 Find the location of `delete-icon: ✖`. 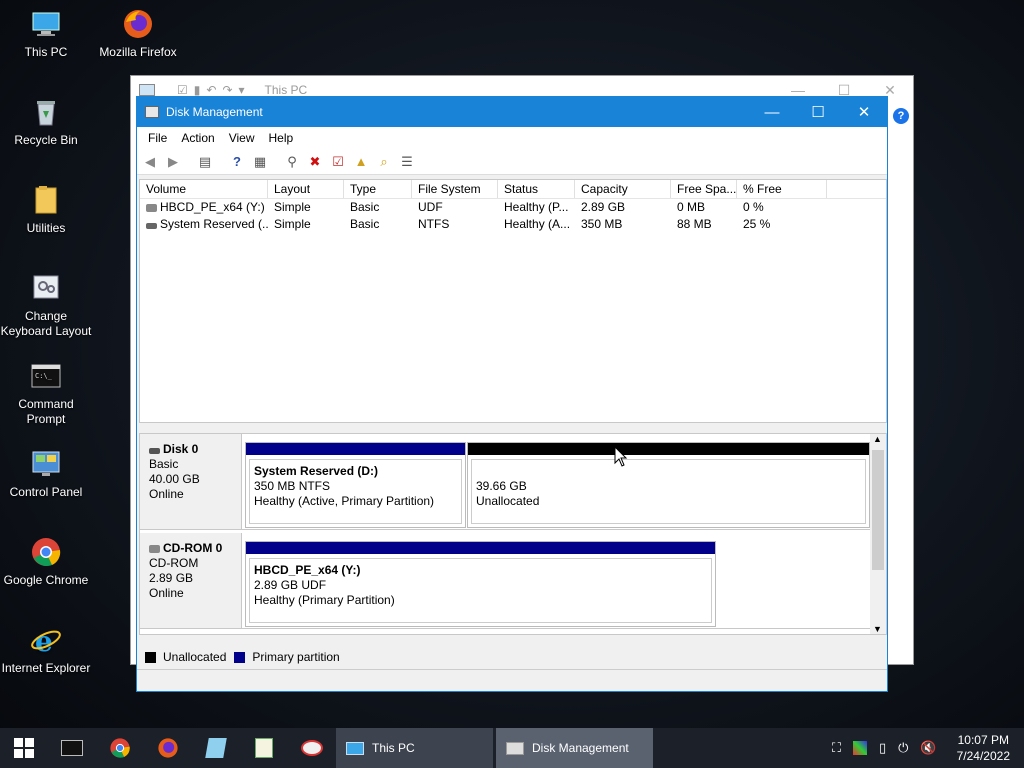

delete-icon: ✖ is located at coordinates (315, 162).